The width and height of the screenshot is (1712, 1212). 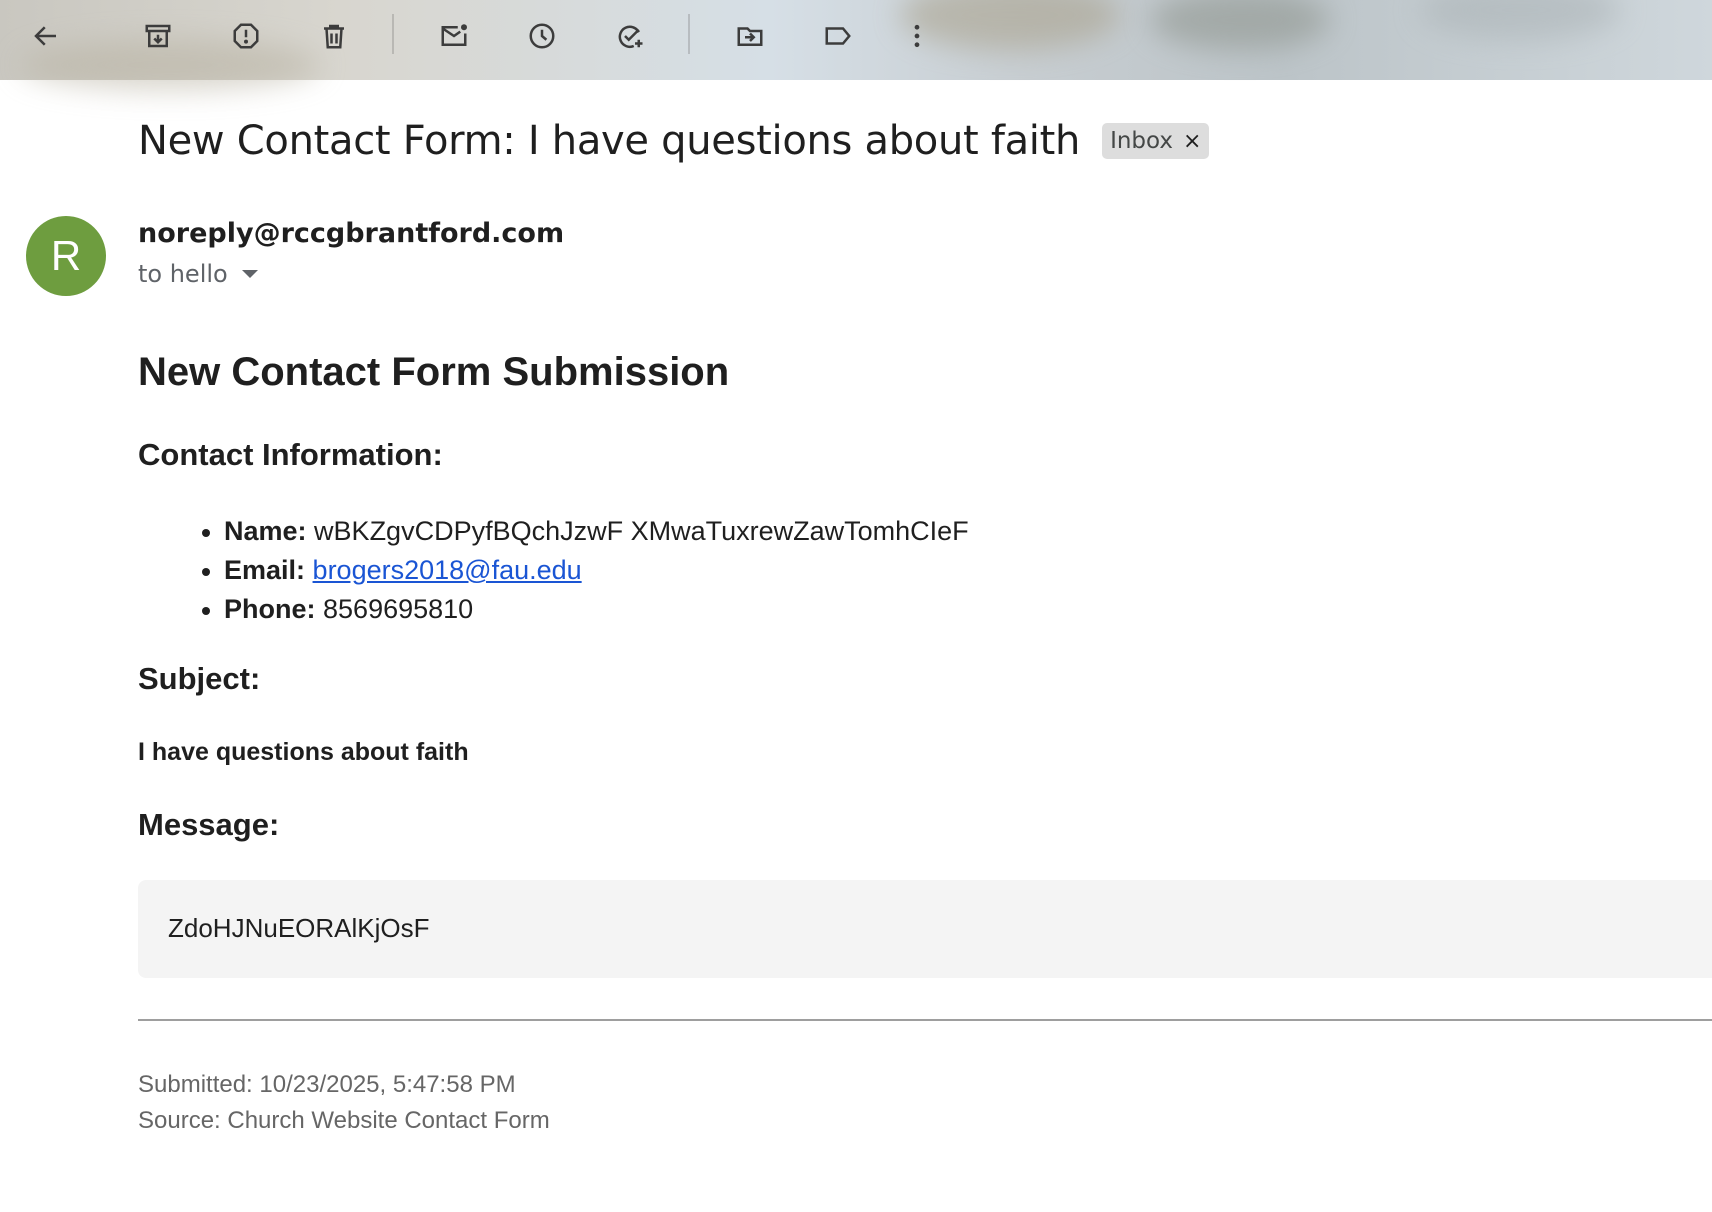 What do you see at coordinates (265, 531) in the screenshot?
I see `name-label: Name:` at bounding box center [265, 531].